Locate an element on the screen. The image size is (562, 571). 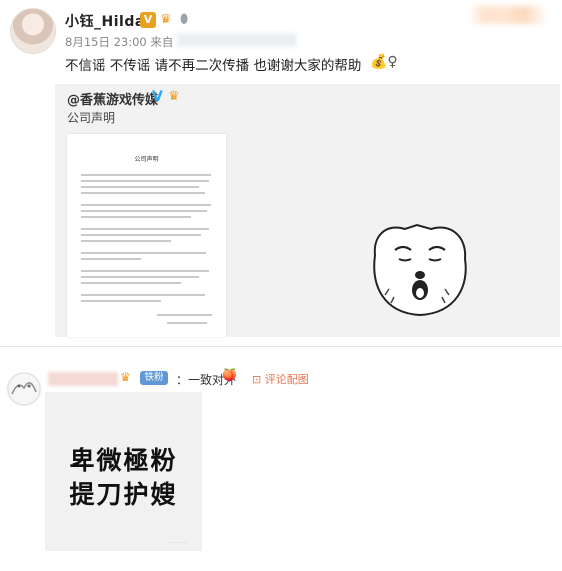
commenter-avatar is located at coordinates (24, 389).